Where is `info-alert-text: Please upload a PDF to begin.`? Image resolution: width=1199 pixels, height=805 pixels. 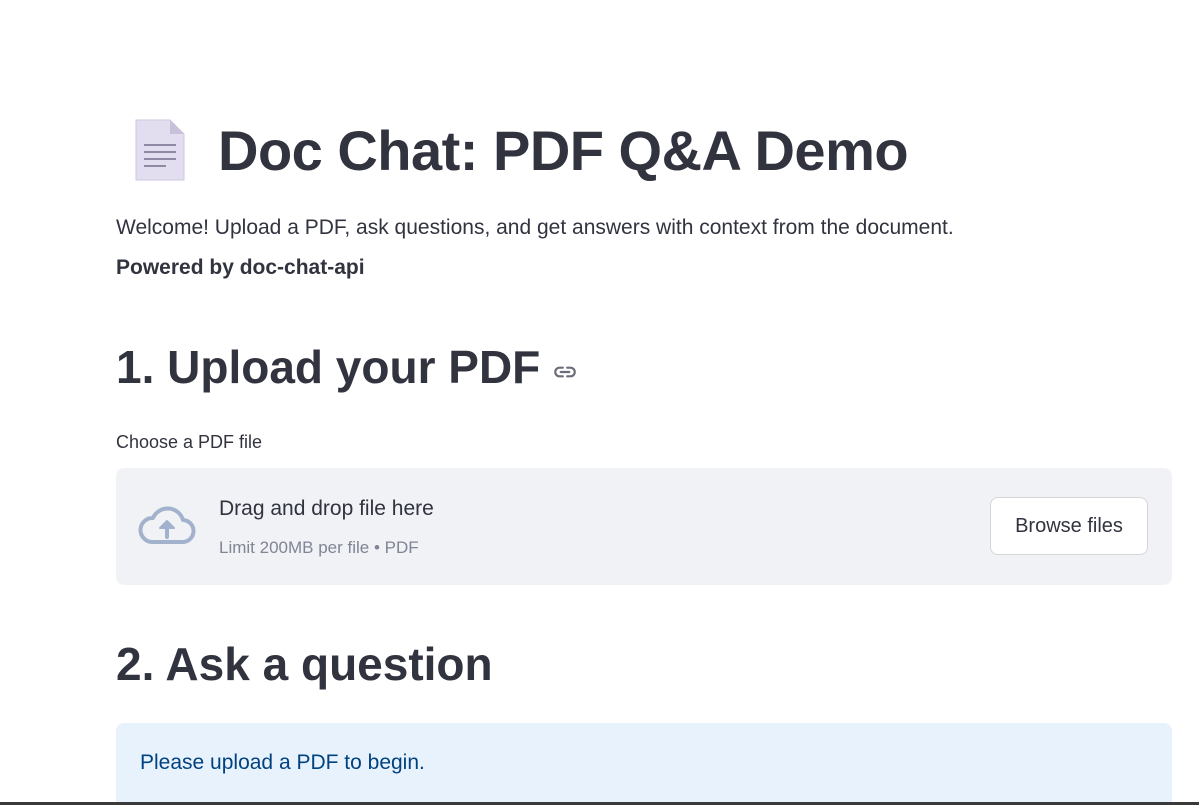 info-alert-text: Please upload a PDF to begin. is located at coordinates (282, 762).